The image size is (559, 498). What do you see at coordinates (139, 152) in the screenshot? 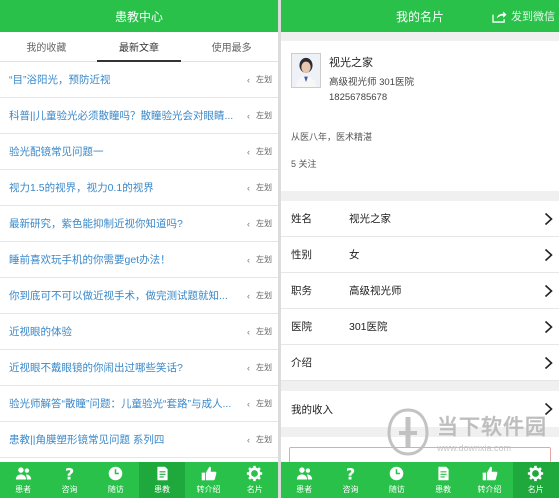
I see `list-item: 验光配镜常见问题一 ‹ 左划` at bounding box center [139, 152].